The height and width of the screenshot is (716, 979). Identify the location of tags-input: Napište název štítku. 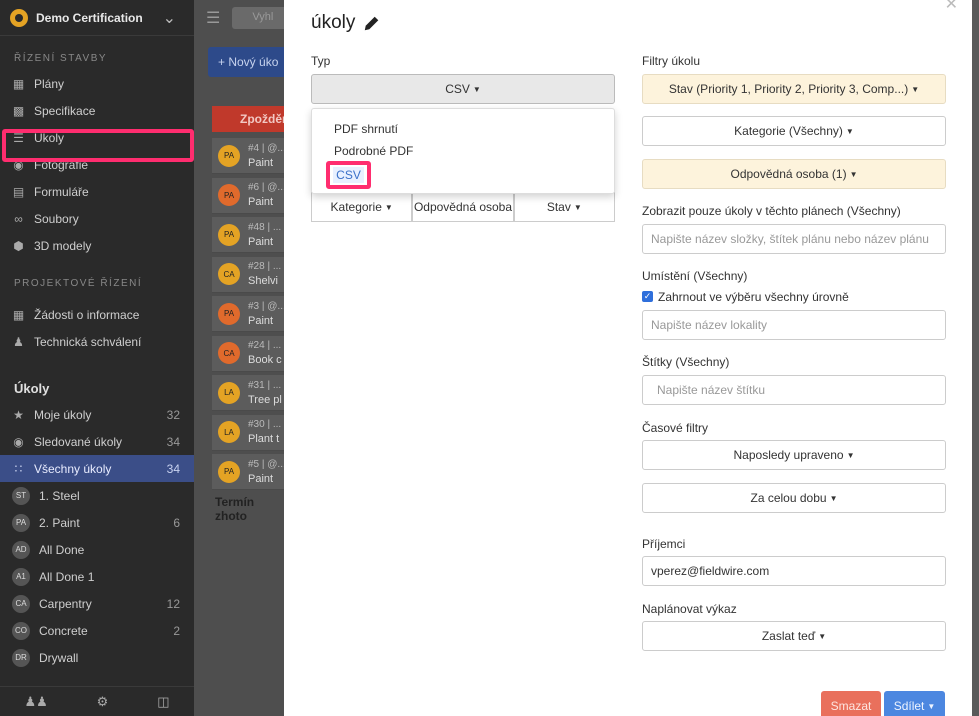
(794, 390).